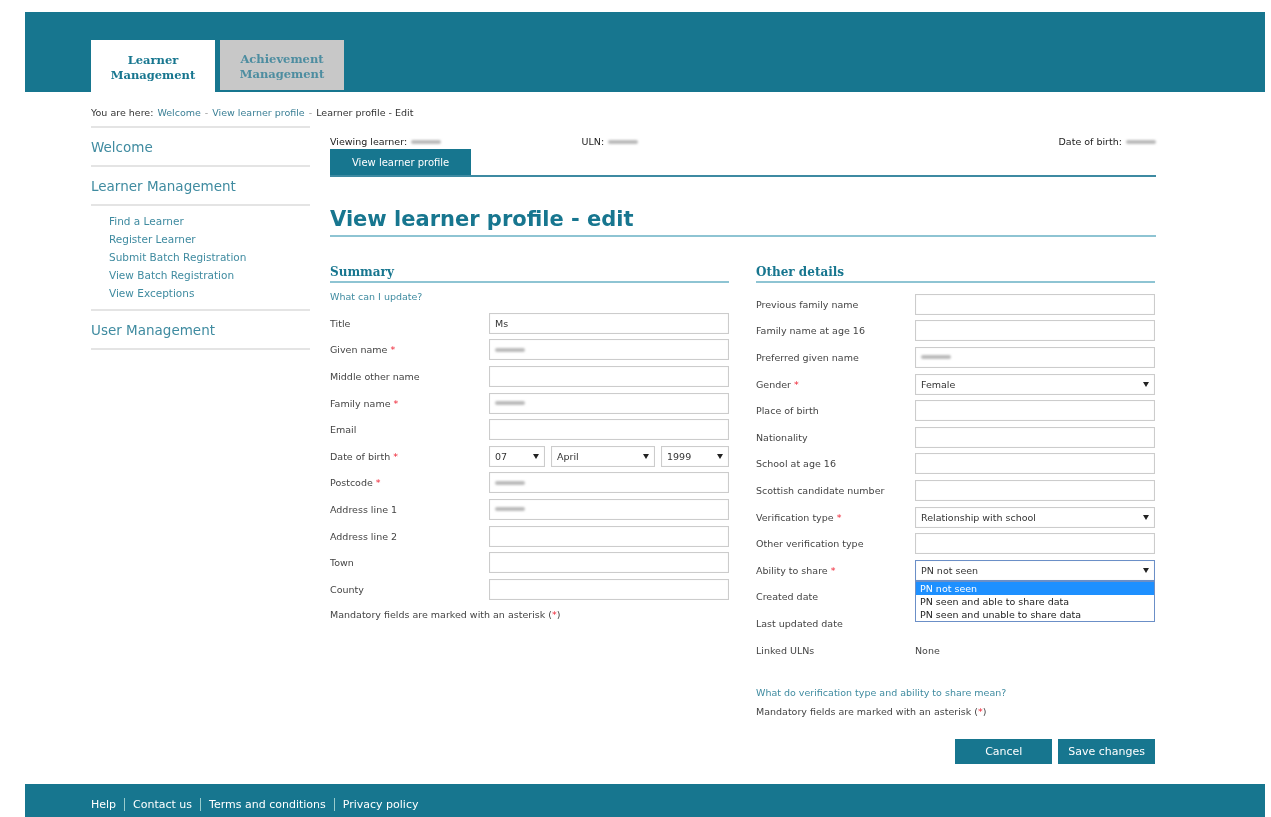 The image size is (1271, 817). What do you see at coordinates (811, 331) in the screenshot?
I see `field-label: Family name at age 16` at bounding box center [811, 331].